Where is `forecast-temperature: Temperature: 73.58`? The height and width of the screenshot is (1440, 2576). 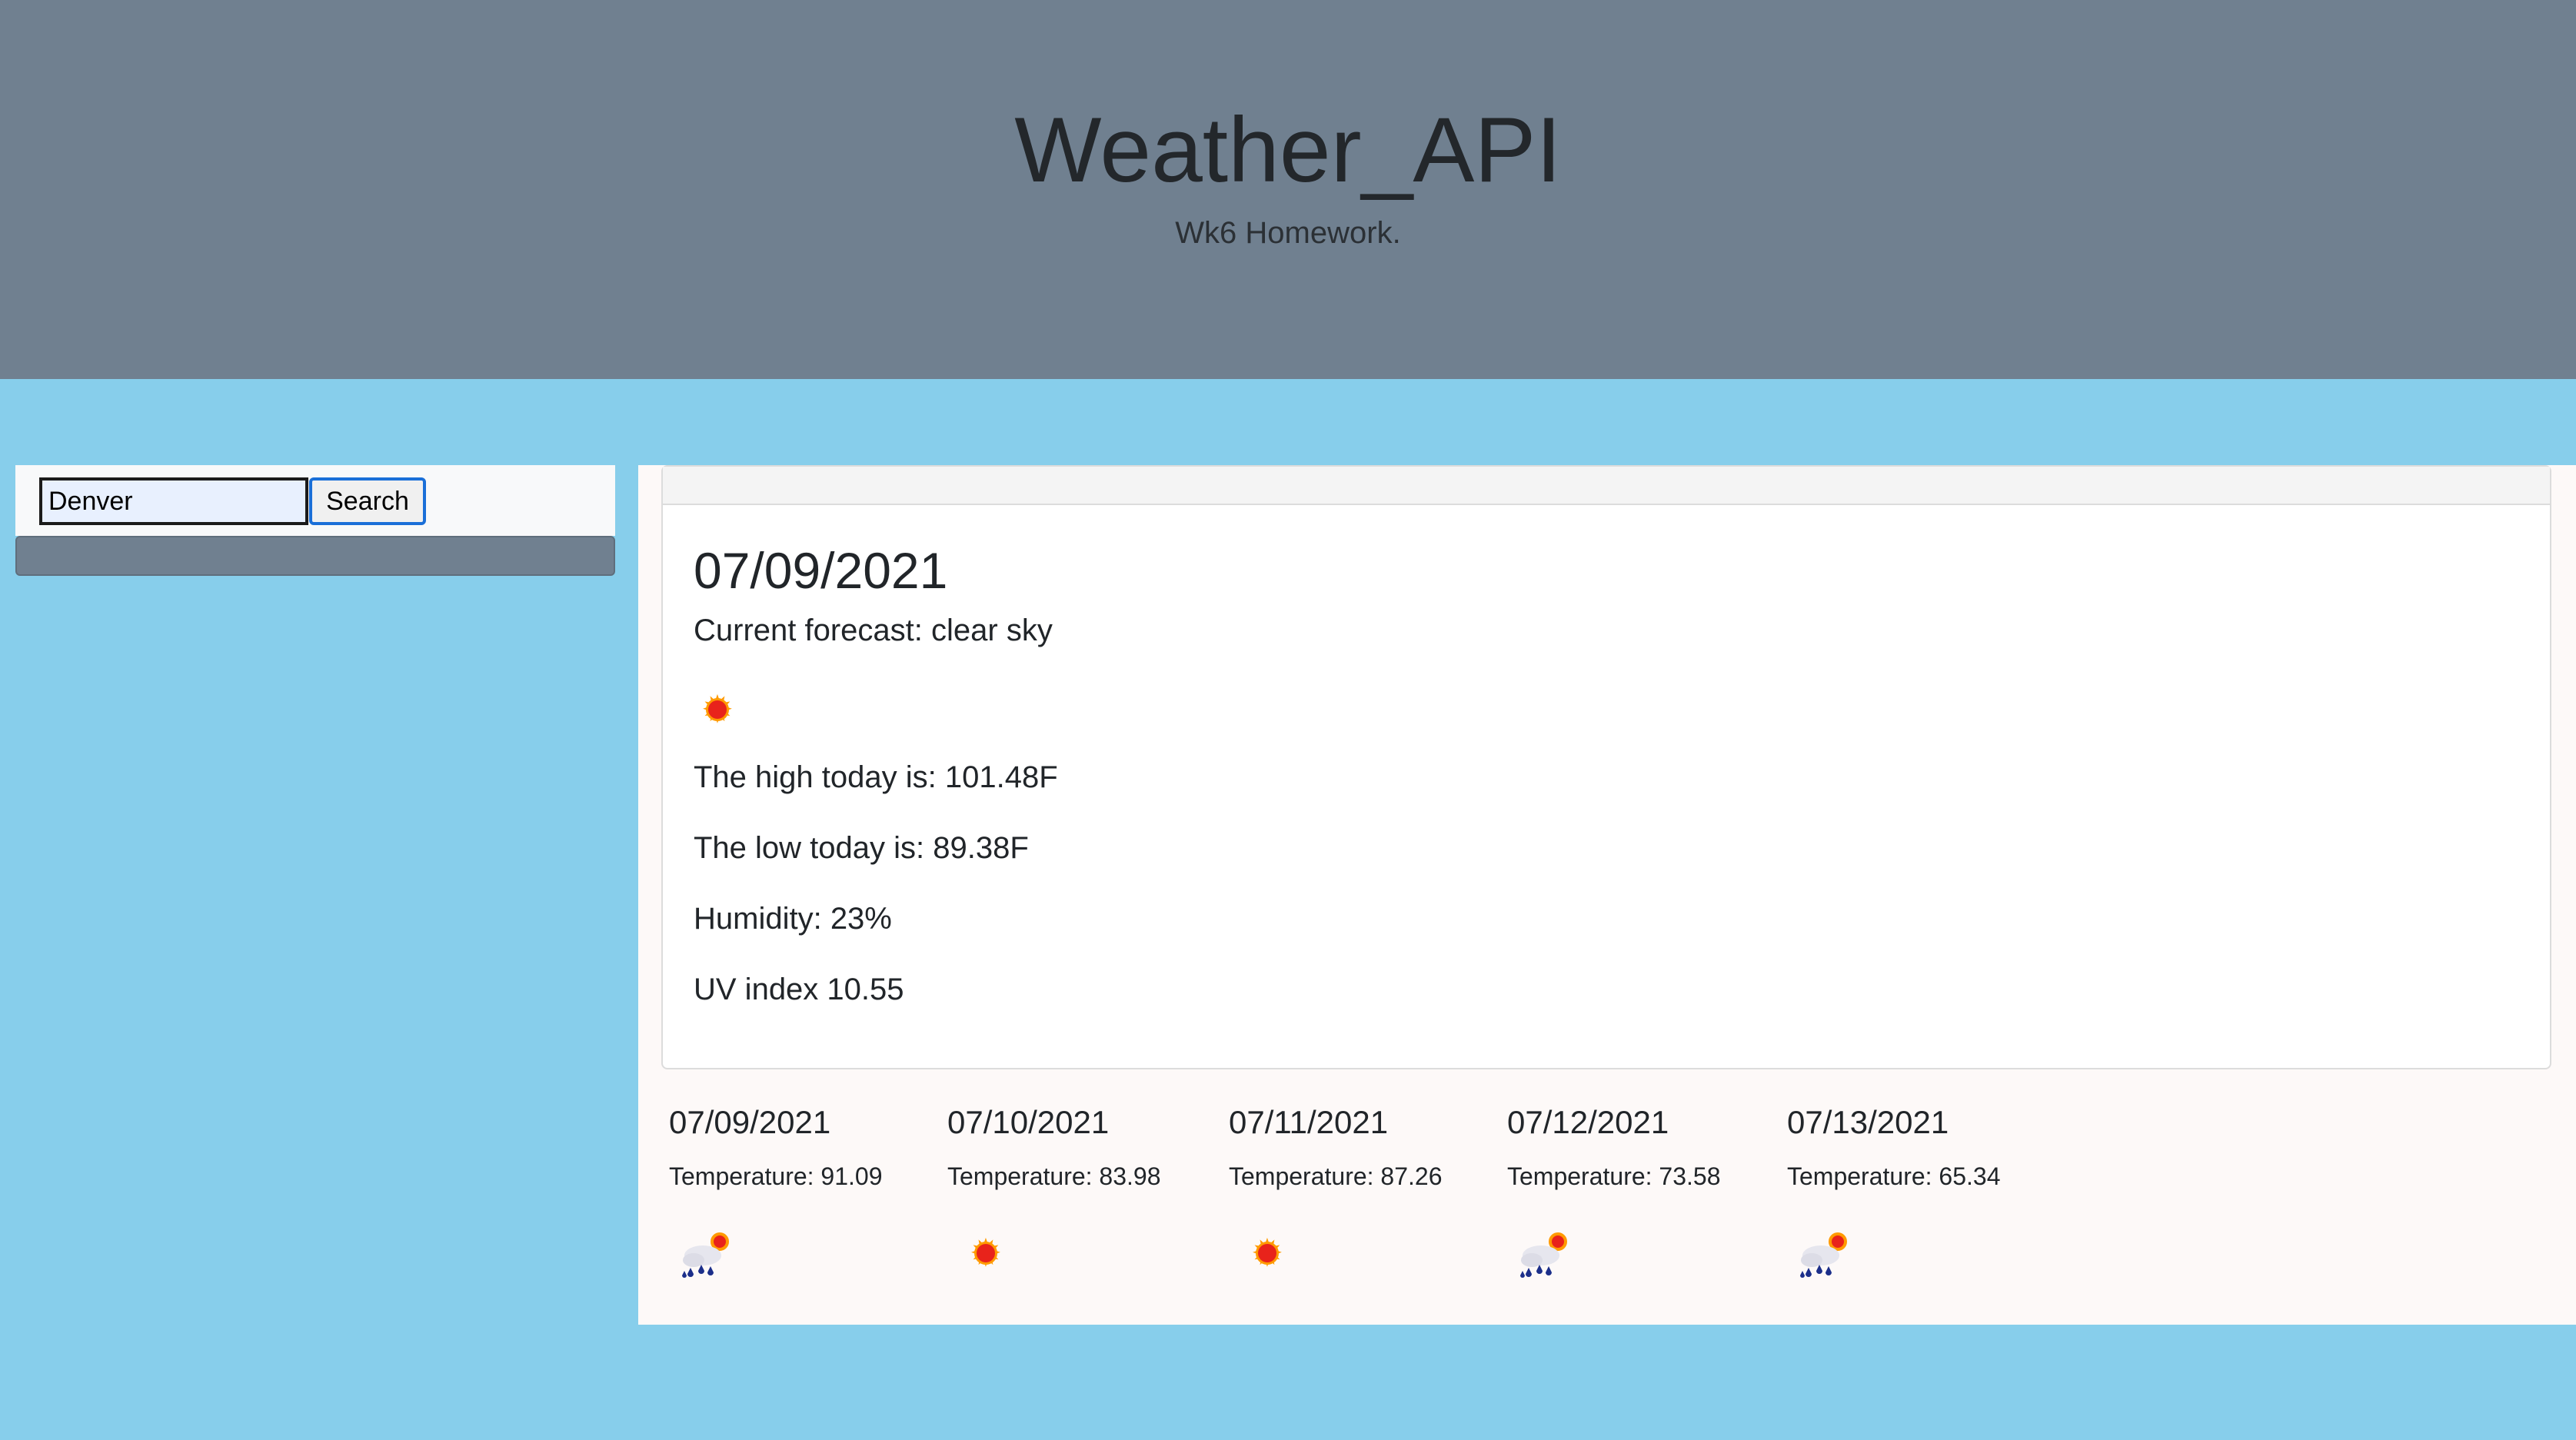 forecast-temperature: Temperature: 73.58 is located at coordinates (1614, 1176).